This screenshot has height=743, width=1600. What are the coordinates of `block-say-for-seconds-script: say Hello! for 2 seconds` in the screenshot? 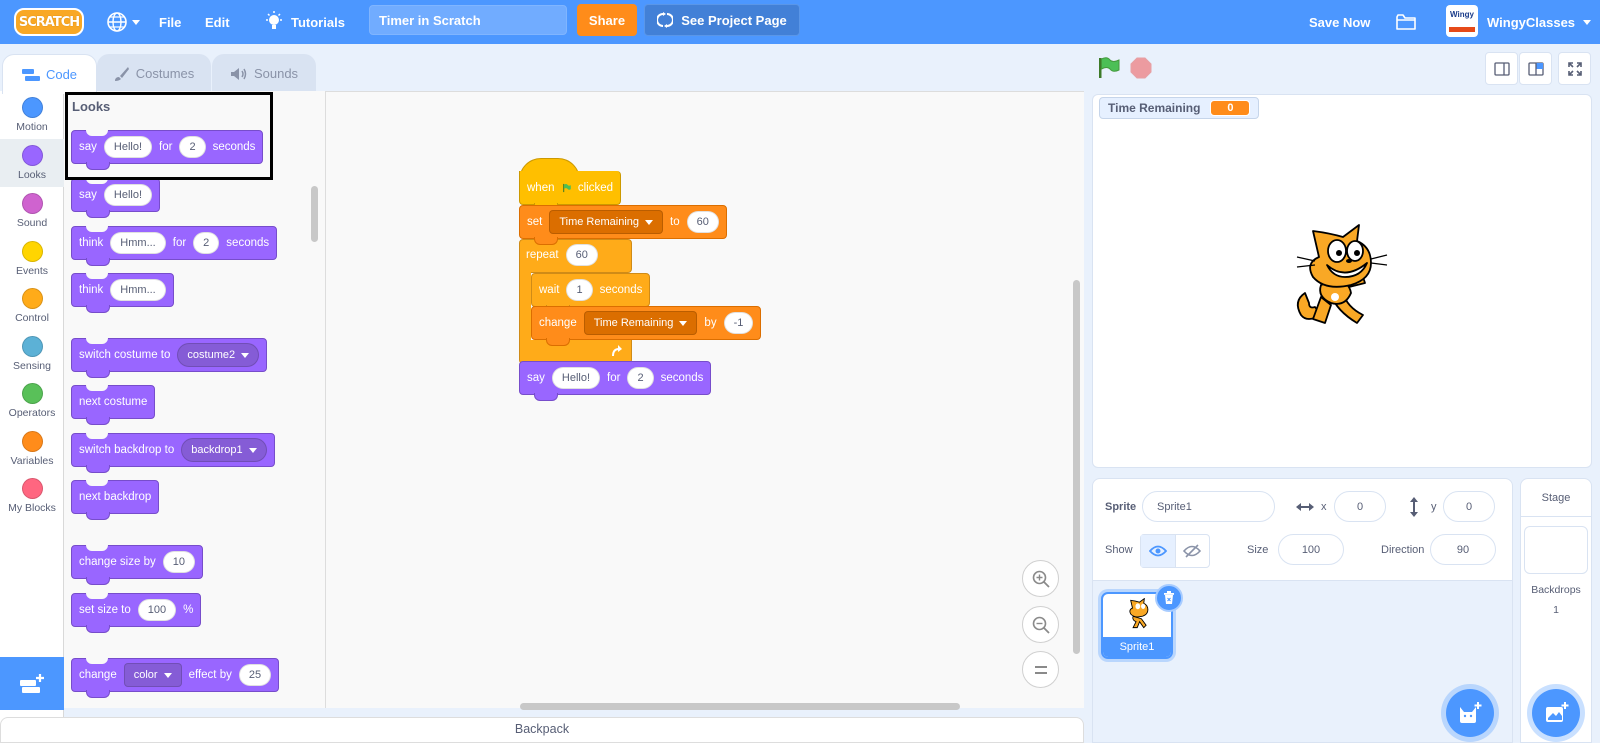 It's located at (615, 381).